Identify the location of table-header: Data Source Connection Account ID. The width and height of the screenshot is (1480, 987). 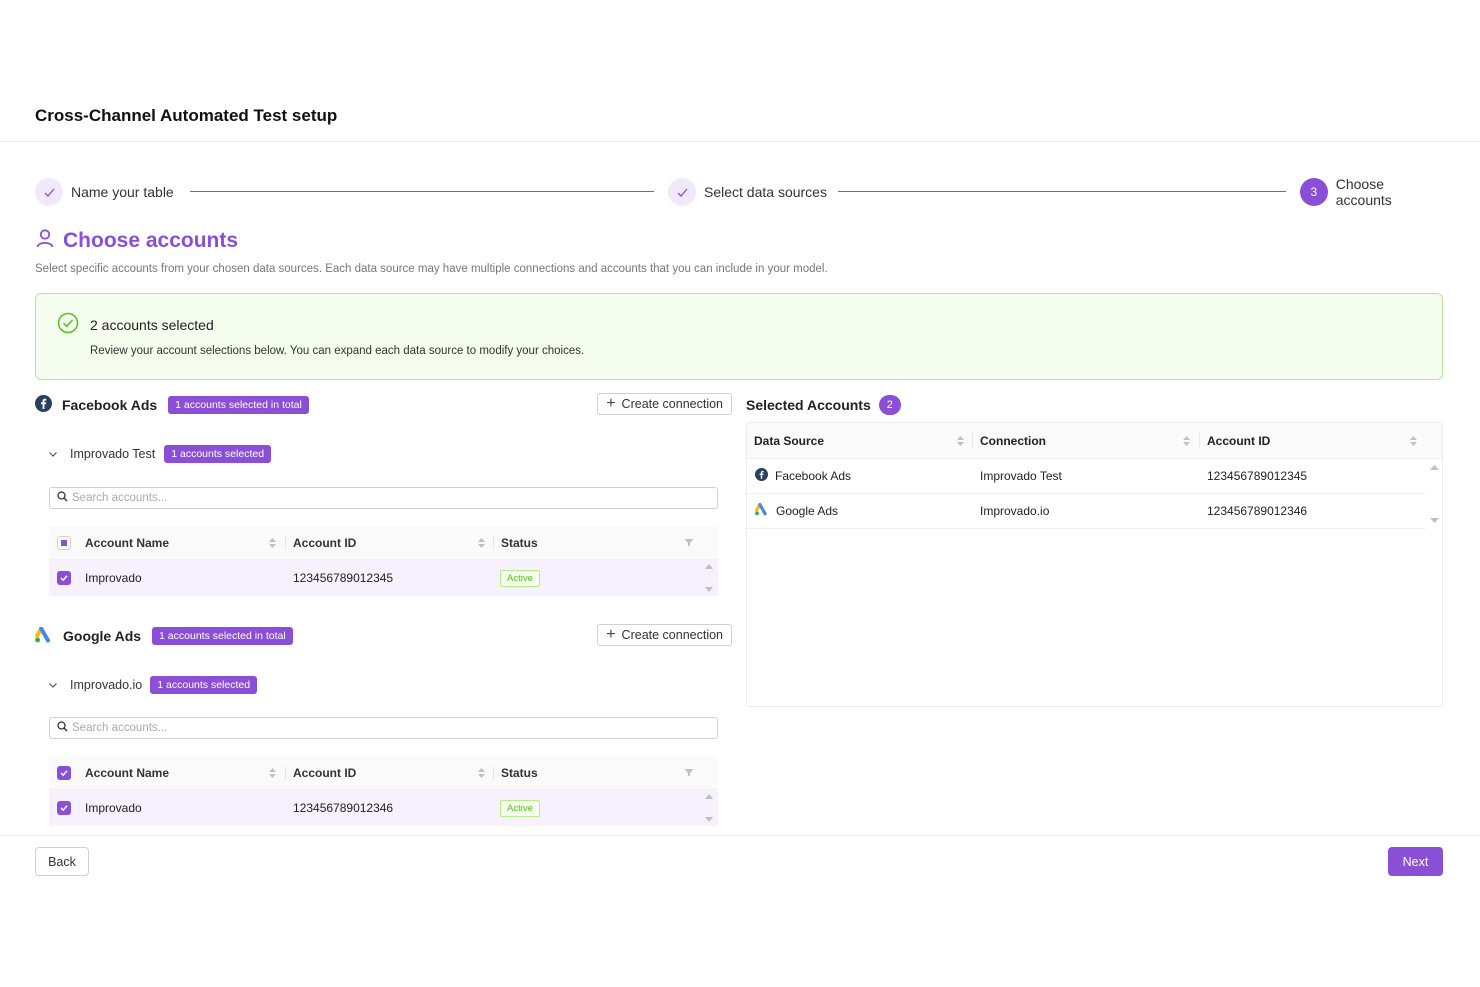
(1094, 441).